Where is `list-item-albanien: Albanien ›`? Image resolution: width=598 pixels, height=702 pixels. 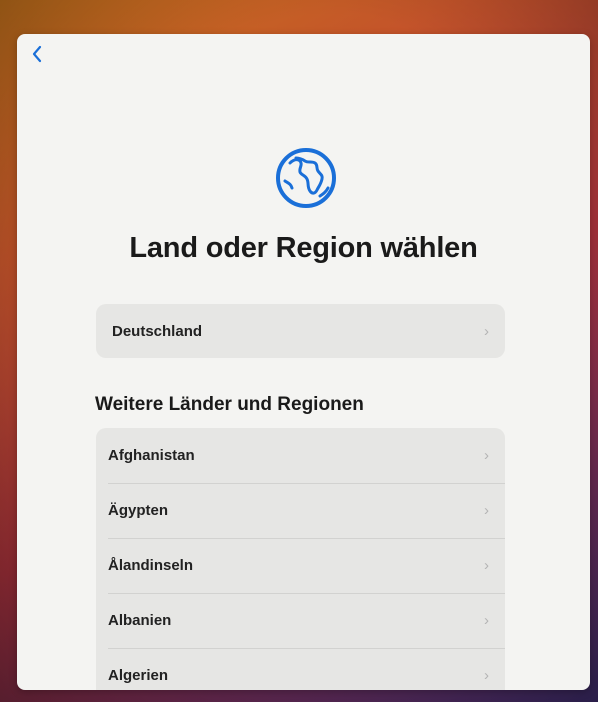
list-item-albanien: Albanien › is located at coordinates (300, 620).